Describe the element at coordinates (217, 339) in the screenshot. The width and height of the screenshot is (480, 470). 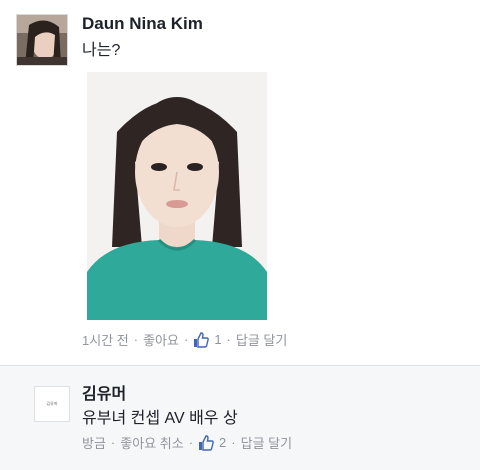
I see `like-count: 1` at that location.